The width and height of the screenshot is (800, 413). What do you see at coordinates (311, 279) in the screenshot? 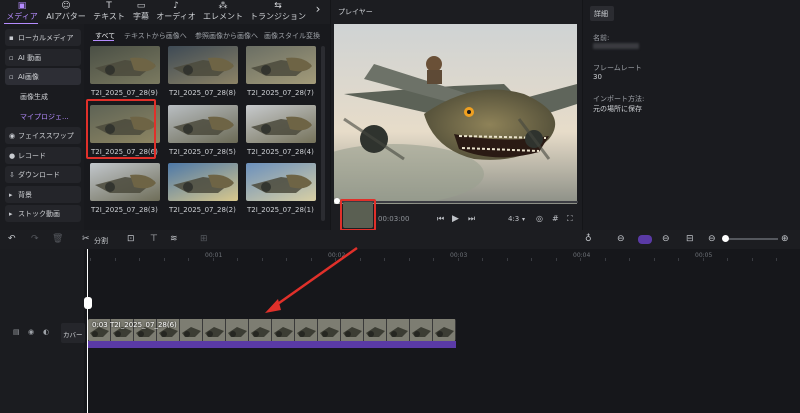
I see `annotation-arrow` at bounding box center [311, 279].